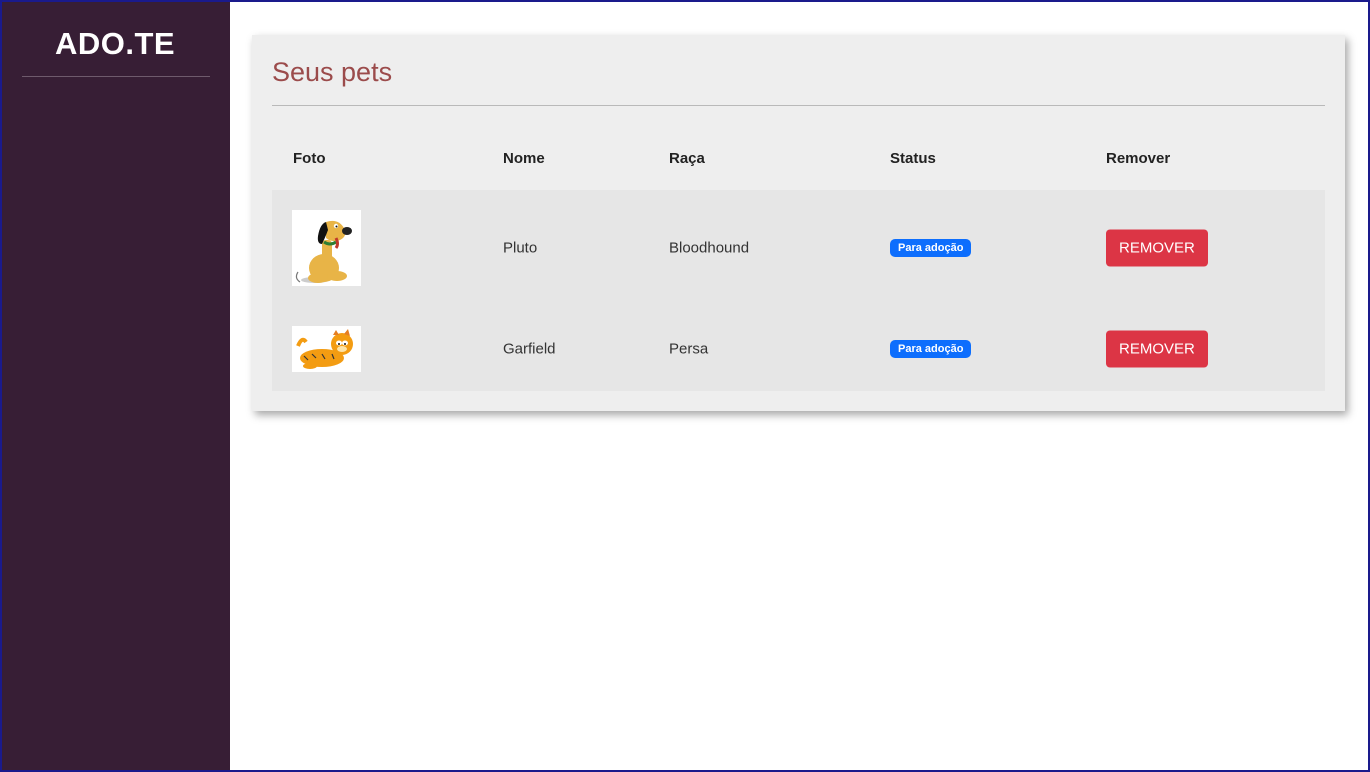 The image size is (1370, 772). What do you see at coordinates (689, 348) in the screenshot?
I see `pet-breed: Persa` at bounding box center [689, 348].